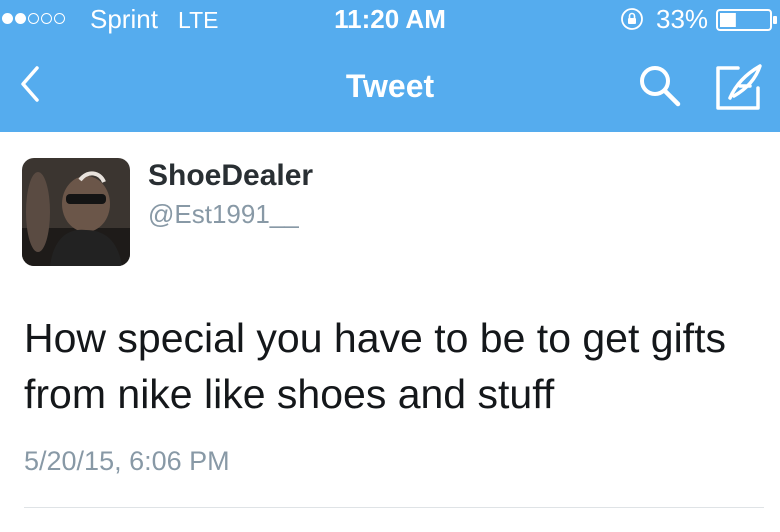 The height and width of the screenshot is (532, 780). I want to click on avatar, so click(76, 212).